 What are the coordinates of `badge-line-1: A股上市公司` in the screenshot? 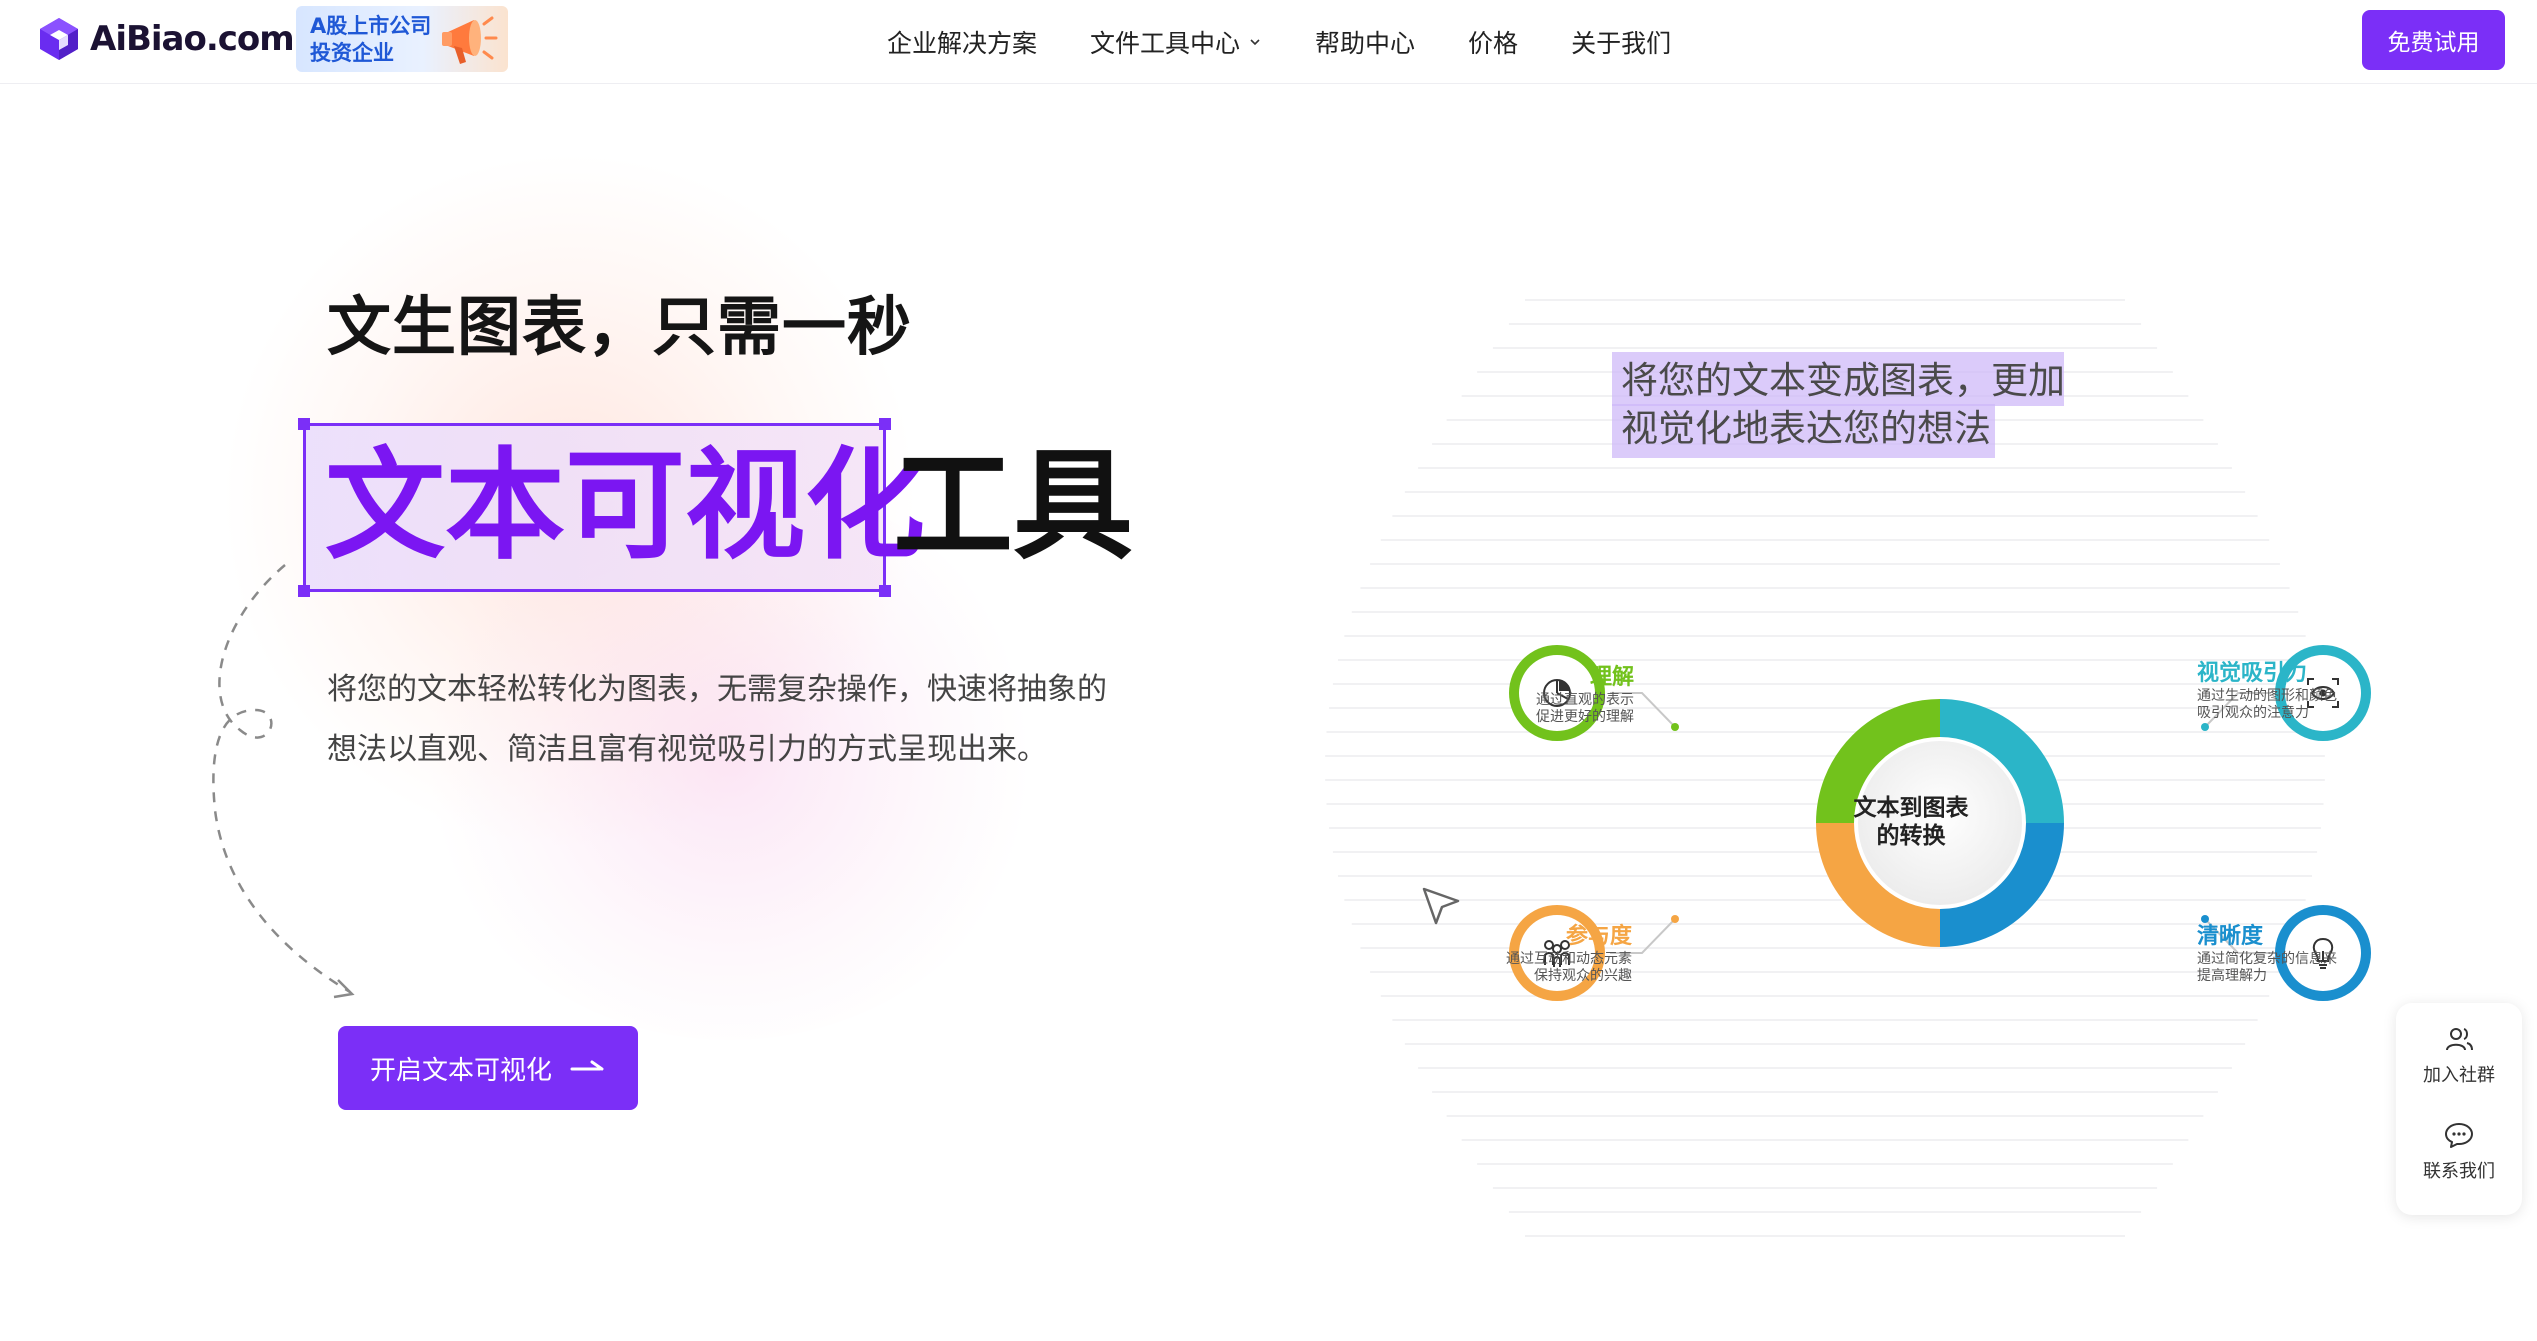 It's located at (371, 26).